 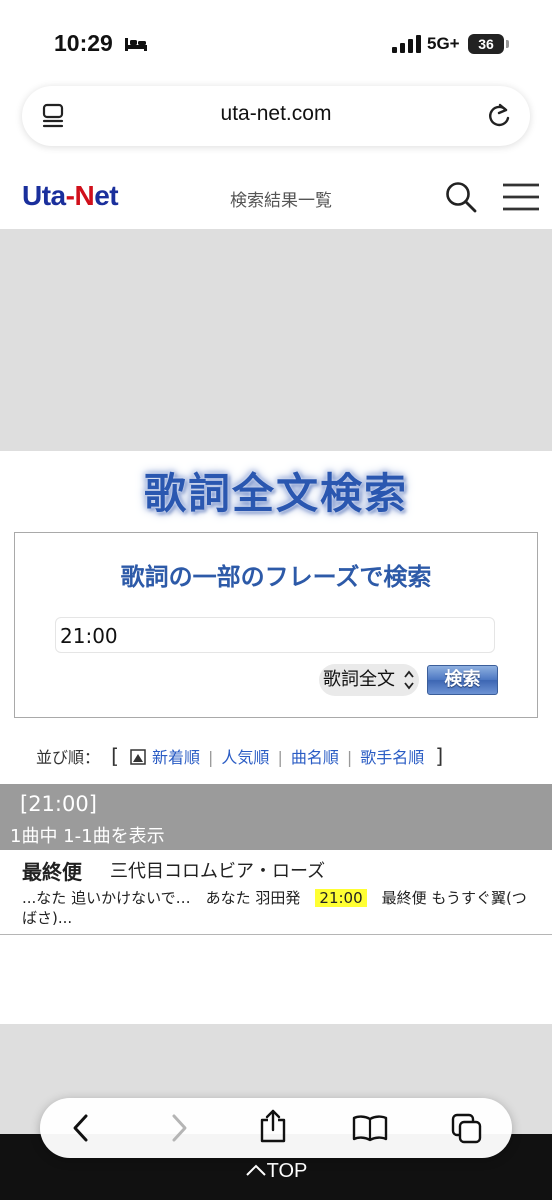 I want to click on forward-arrow-icon, so click(x=179, y=1128).